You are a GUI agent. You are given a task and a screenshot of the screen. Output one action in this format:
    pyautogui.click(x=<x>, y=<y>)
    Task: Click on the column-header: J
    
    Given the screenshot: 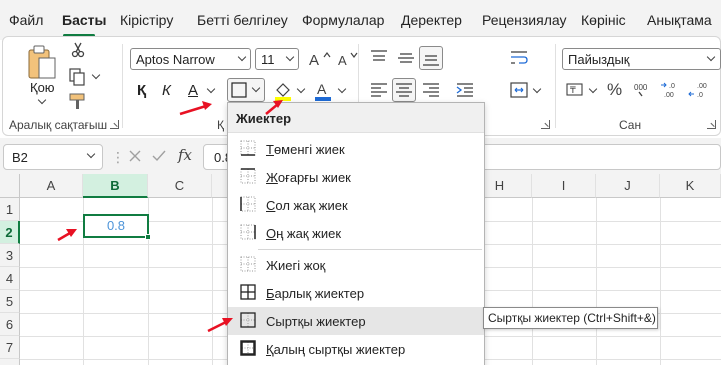 What is the action you would take?
    pyautogui.click(x=628, y=186)
    